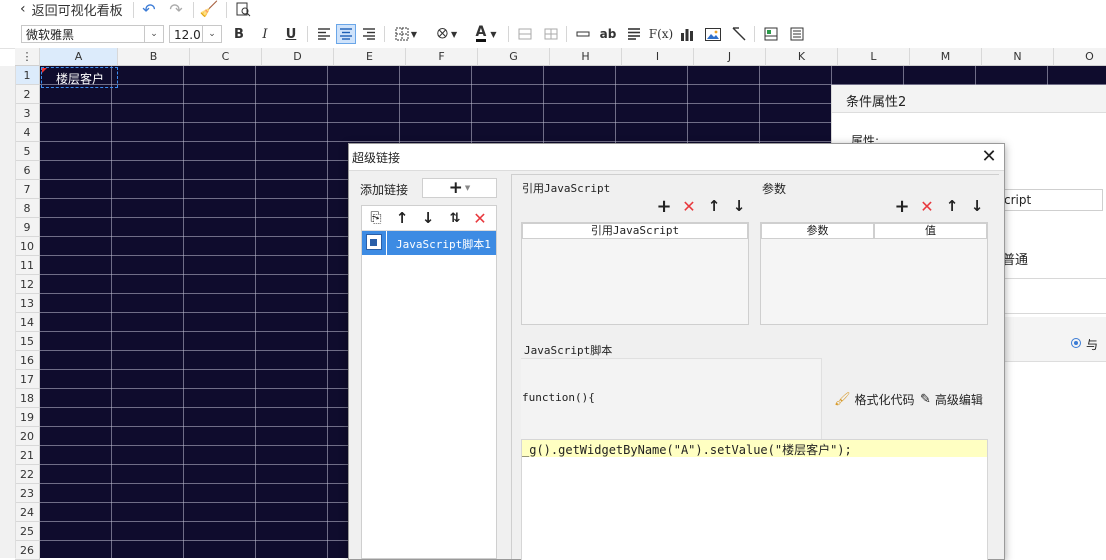 Image resolution: width=1106 pixels, height=560 pixels. Describe the element at coordinates (634, 34) in the screenshot. I see `text-align-icon` at that location.